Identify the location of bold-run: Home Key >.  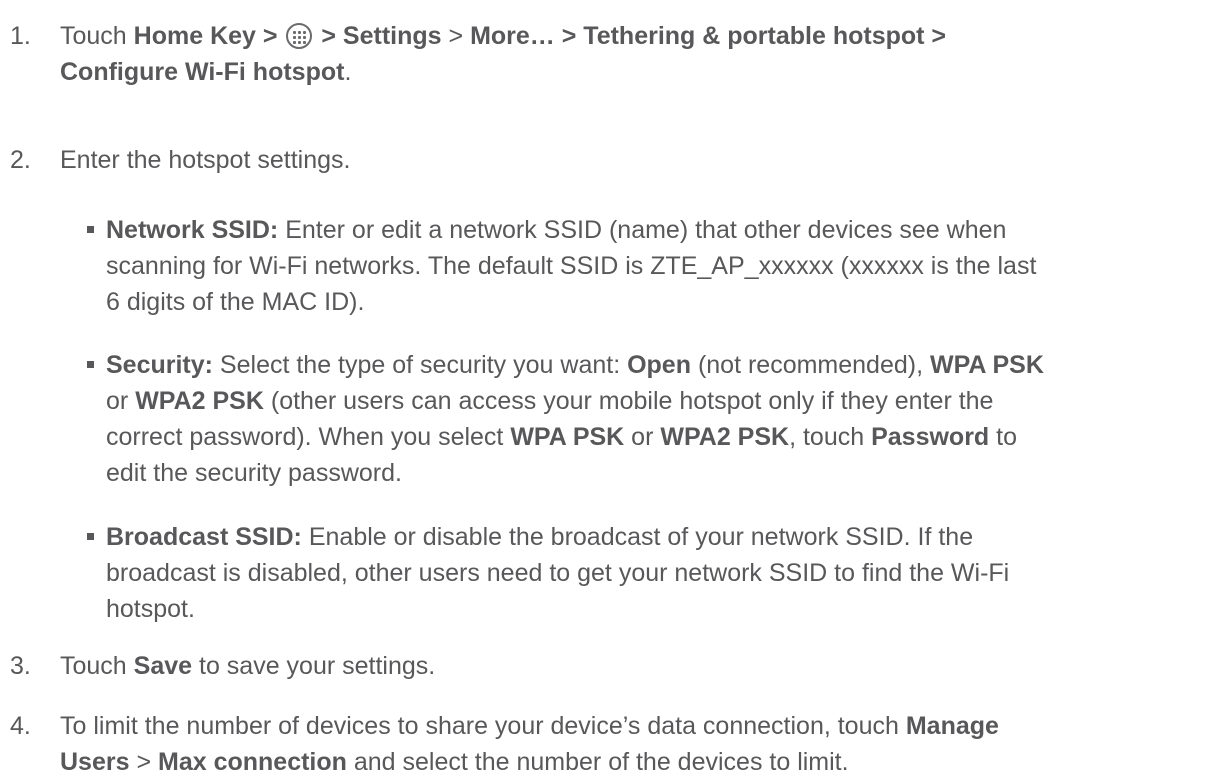
(209, 36).